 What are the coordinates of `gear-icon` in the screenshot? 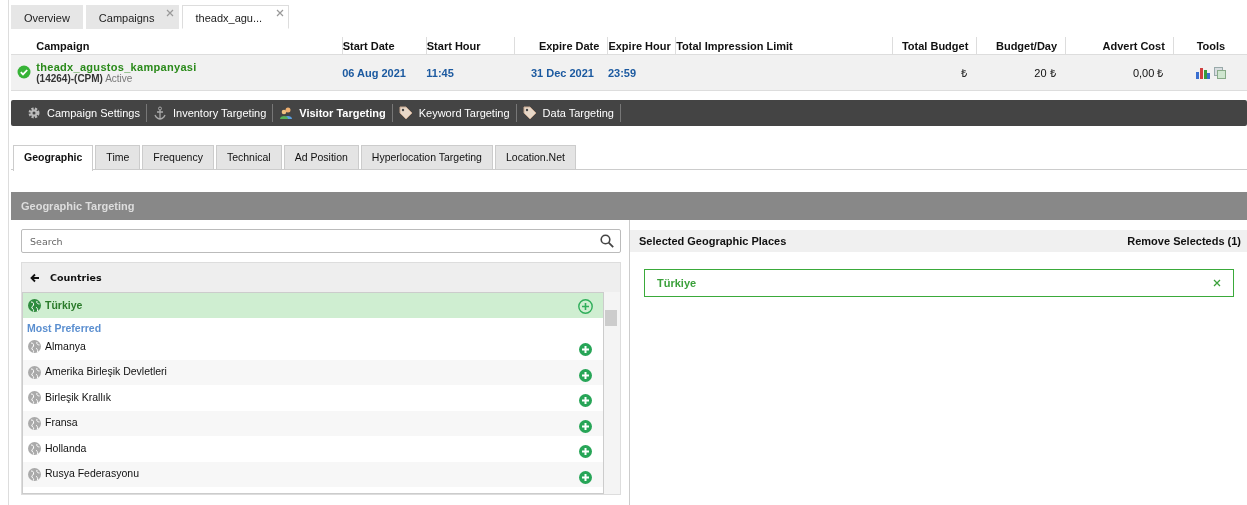 It's located at (34, 113).